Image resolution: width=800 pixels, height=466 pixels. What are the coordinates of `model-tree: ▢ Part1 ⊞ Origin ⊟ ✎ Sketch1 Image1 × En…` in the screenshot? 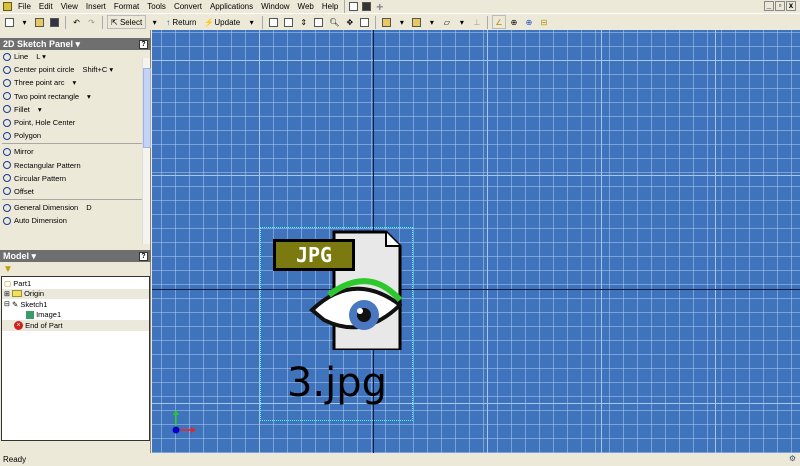 It's located at (75, 358).